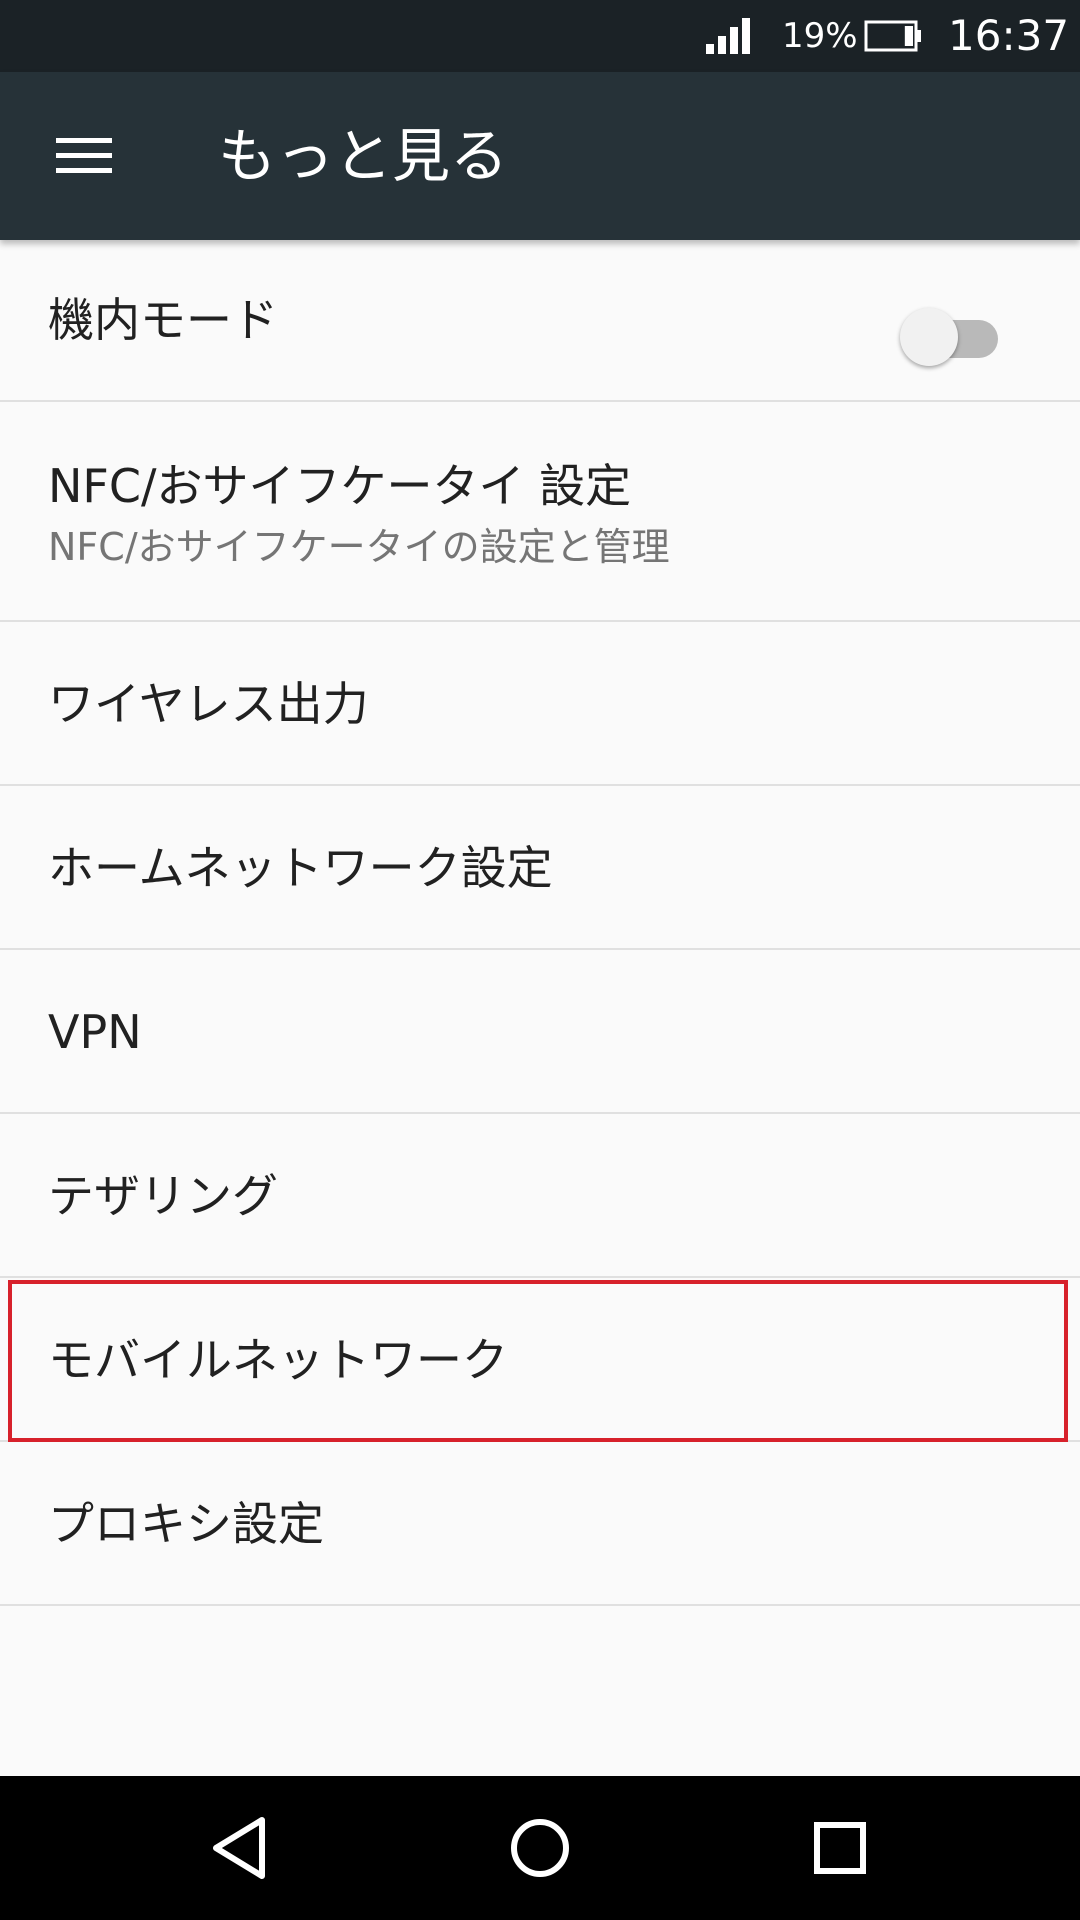 Image resolution: width=1080 pixels, height=1920 pixels. I want to click on home-button, so click(540, 1848).